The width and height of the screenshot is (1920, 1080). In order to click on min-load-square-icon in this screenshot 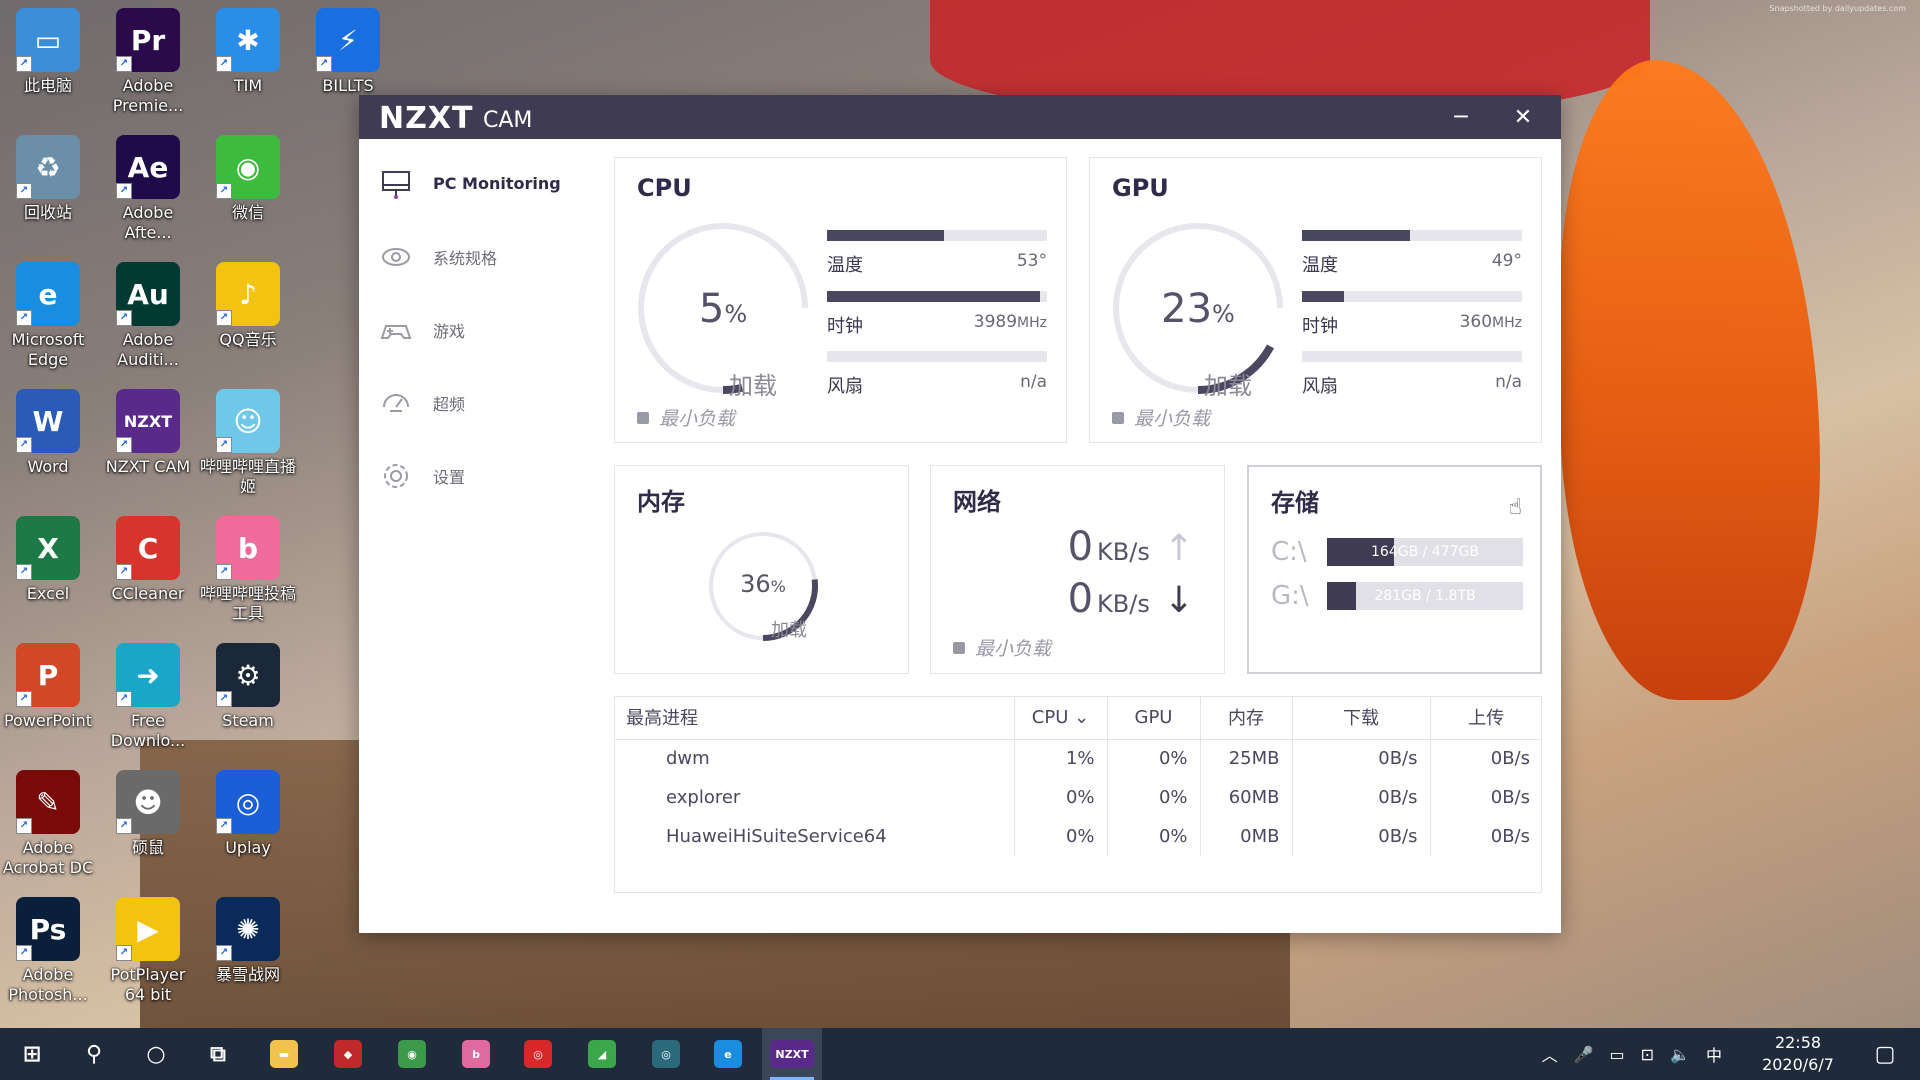, I will do `click(643, 417)`.